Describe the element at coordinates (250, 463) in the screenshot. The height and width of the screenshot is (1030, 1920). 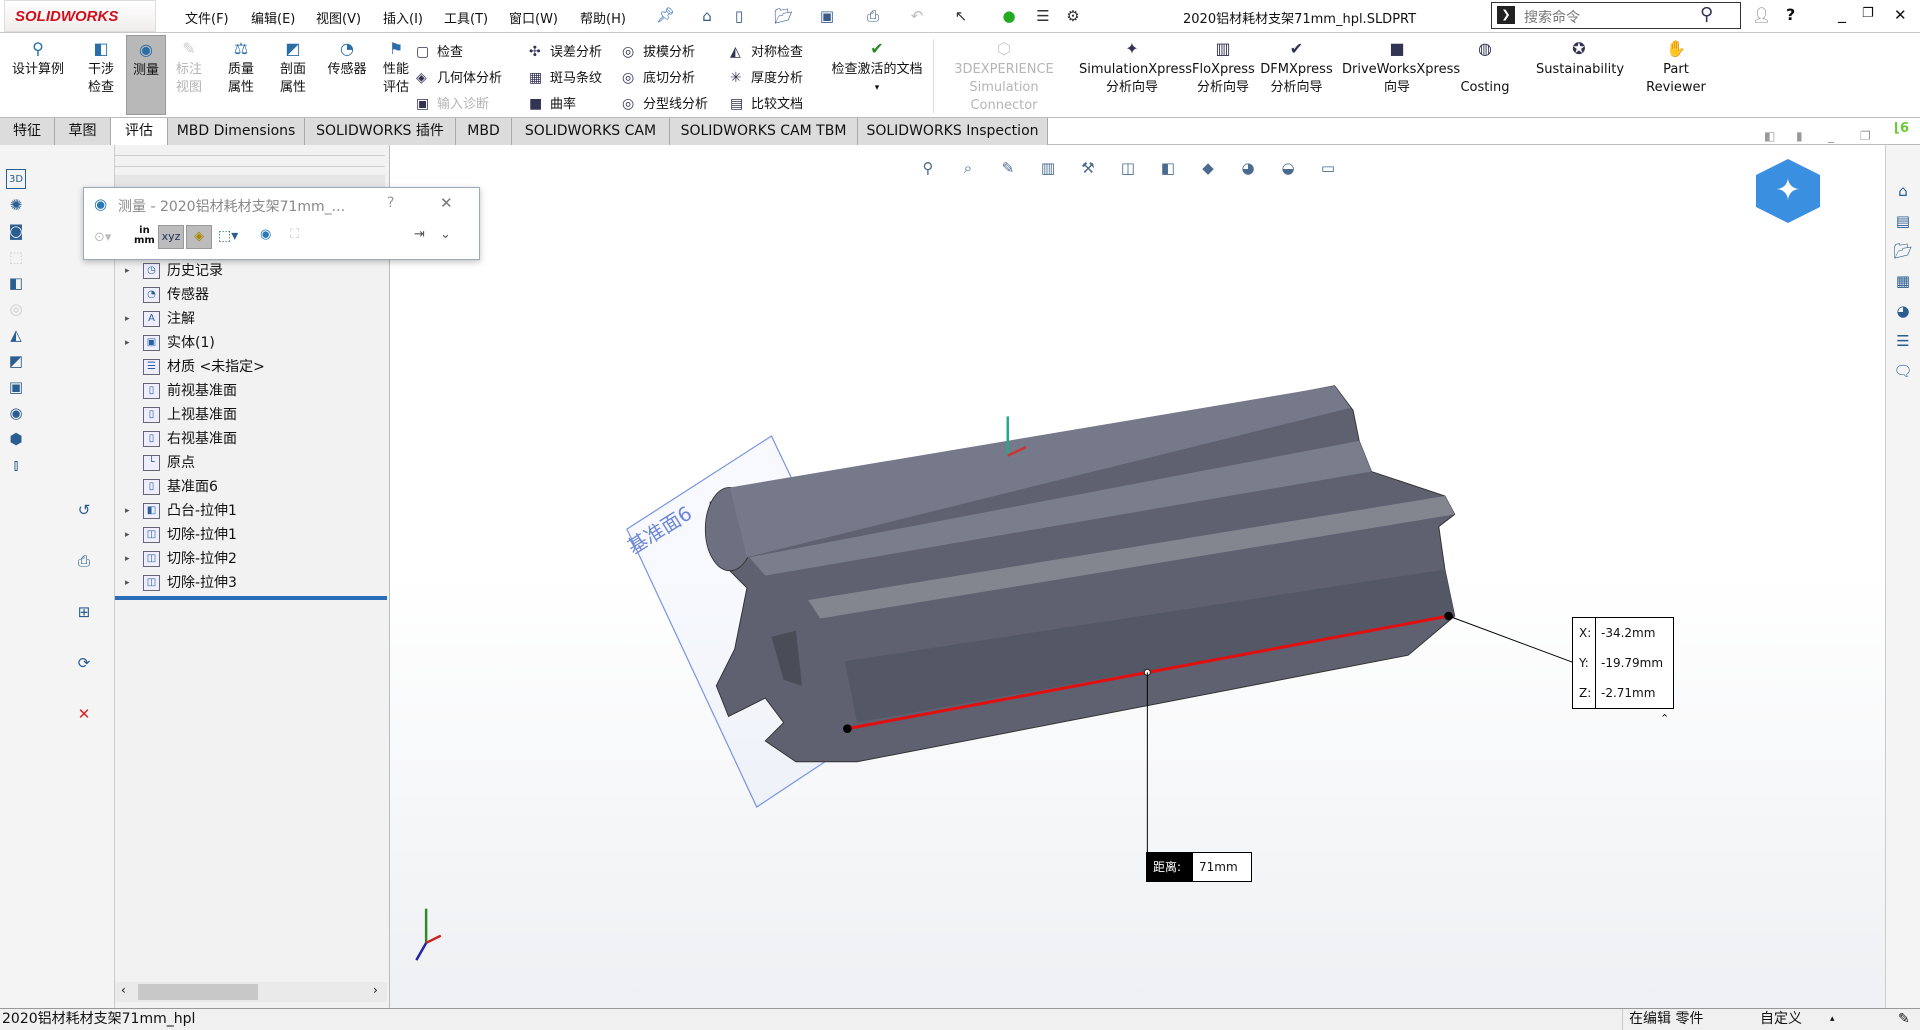
I see `tree-item: └ 原点` at that location.